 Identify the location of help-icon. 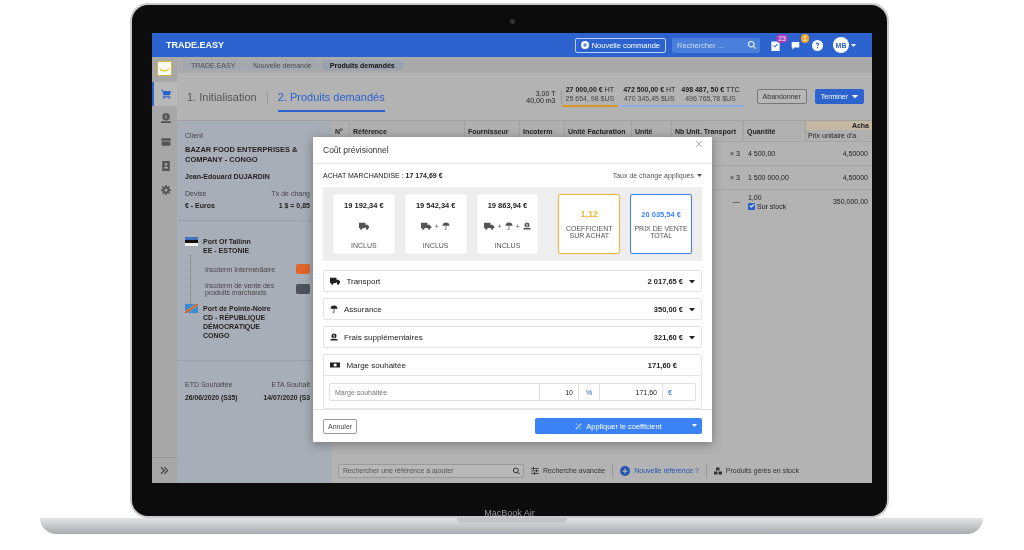
(817, 45).